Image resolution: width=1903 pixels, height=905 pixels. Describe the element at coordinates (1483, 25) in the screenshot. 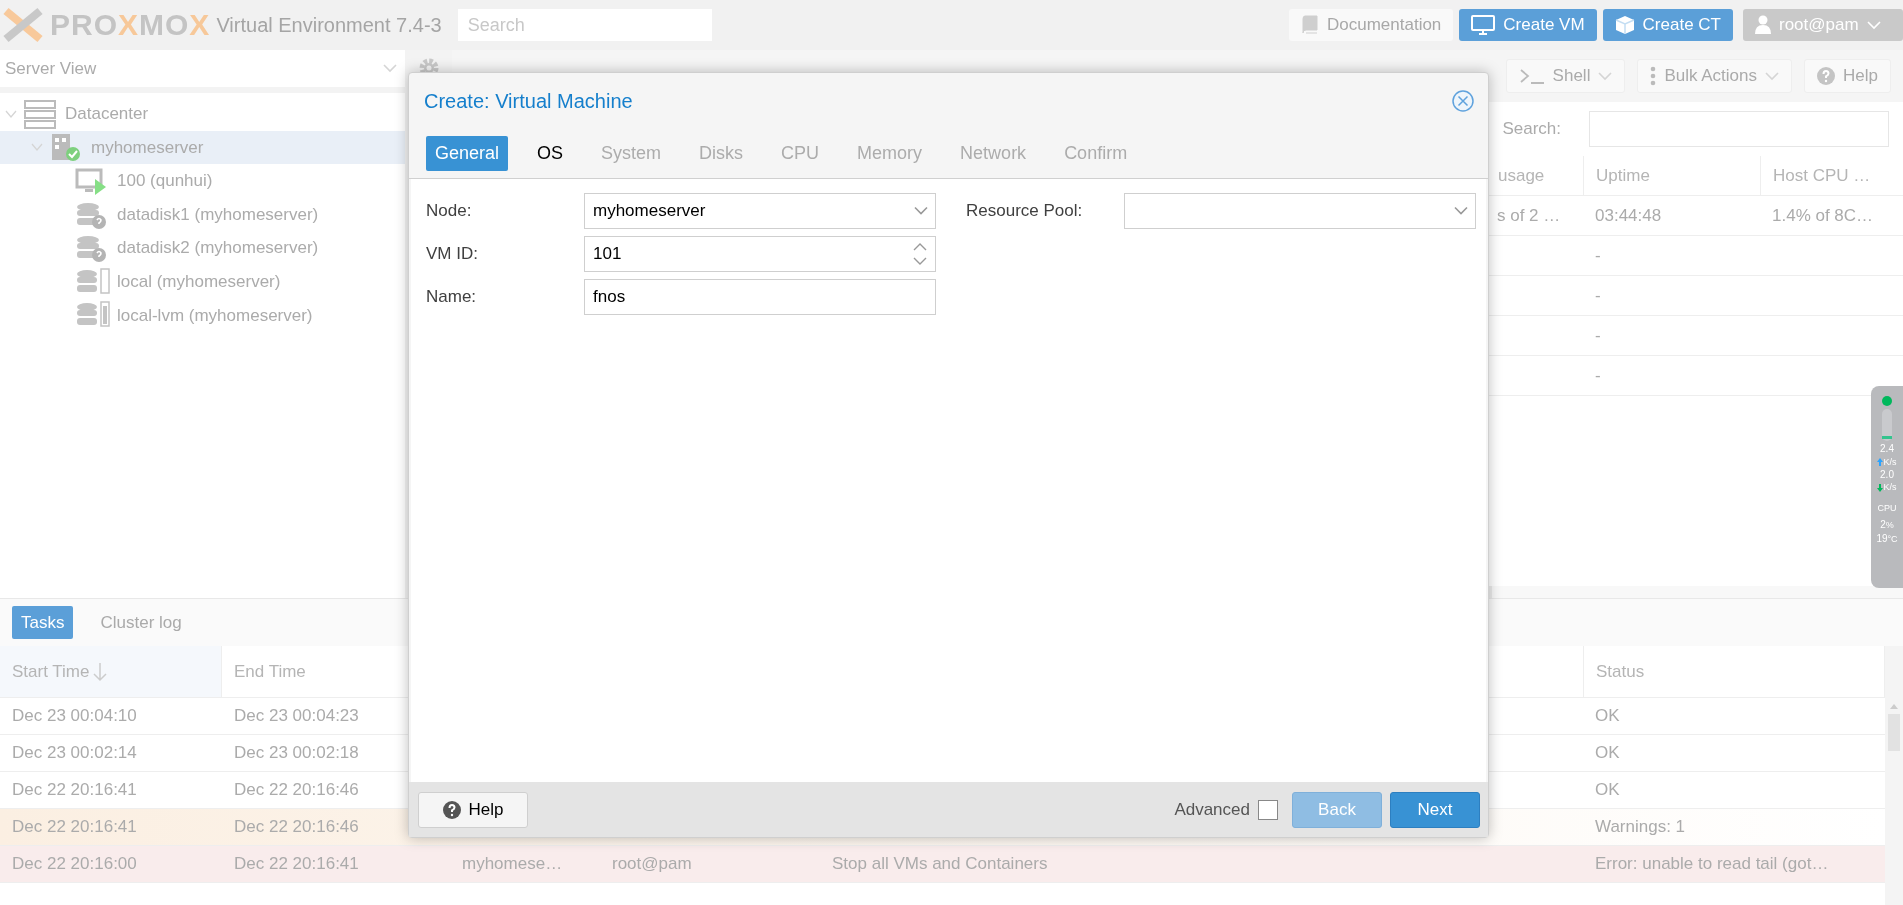

I see `monitor-icon` at that location.